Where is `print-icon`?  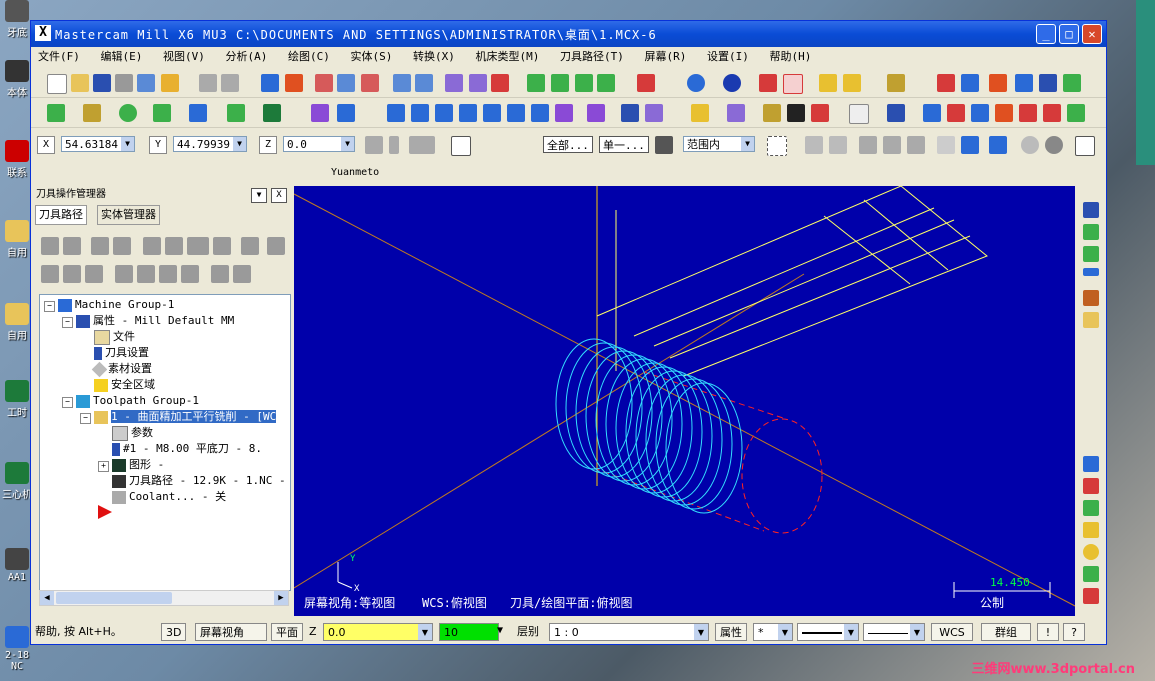
print-icon is located at coordinates (124, 83).